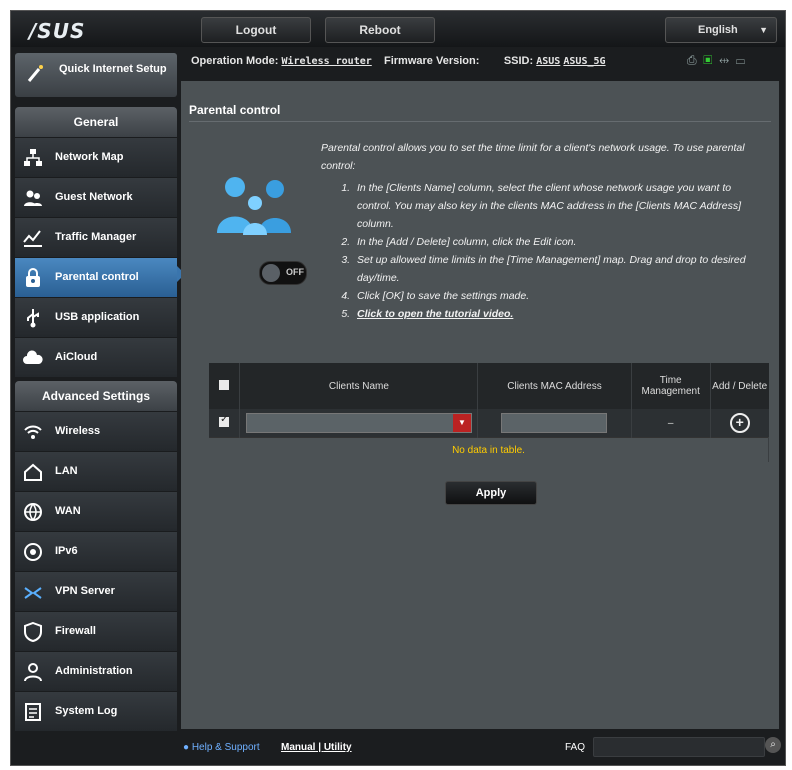 The image size is (792, 770). Describe the element at coordinates (33, 632) in the screenshot. I see `firewall-icon` at that location.